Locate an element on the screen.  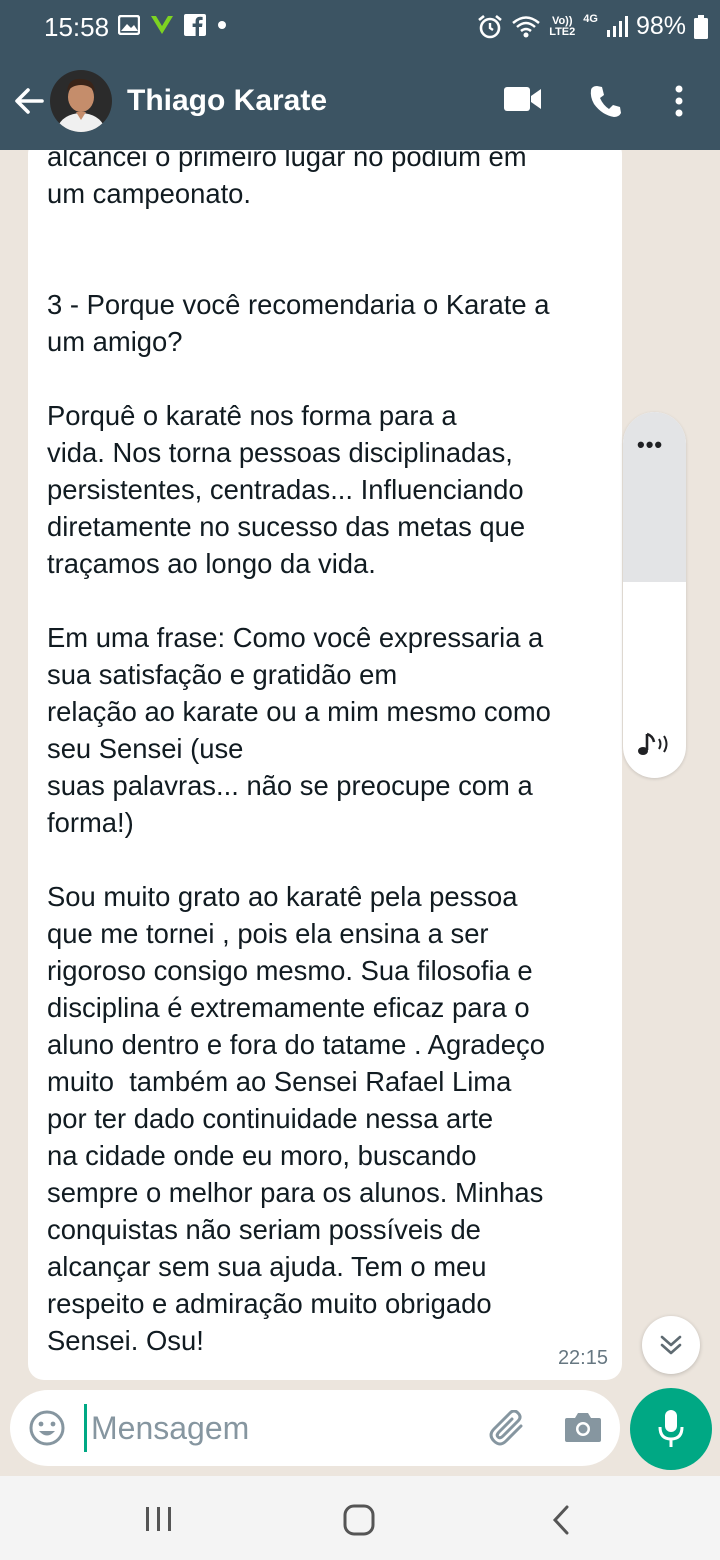
gallery-icon is located at coordinates (129, 25).